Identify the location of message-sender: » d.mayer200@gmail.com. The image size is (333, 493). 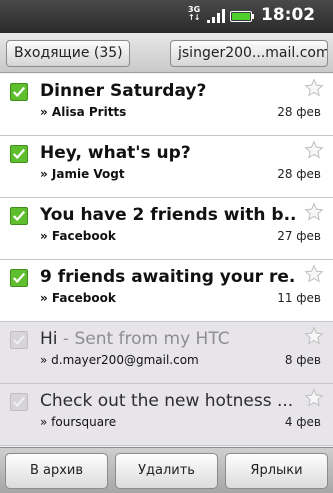
(119, 360).